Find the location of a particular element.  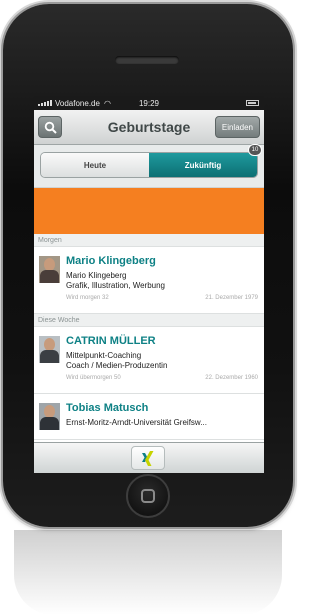

signal-icon is located at coordinates (45, 103).